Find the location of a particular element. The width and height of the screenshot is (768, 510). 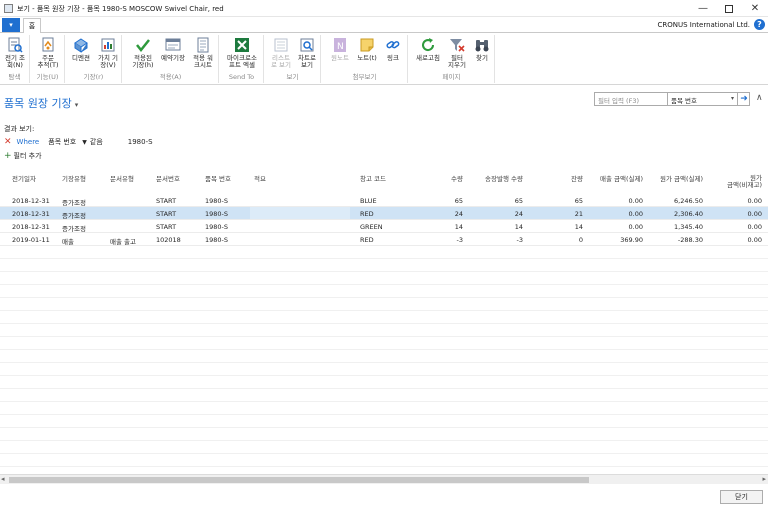

binoculars-icon is located at coordinates (482, 45).